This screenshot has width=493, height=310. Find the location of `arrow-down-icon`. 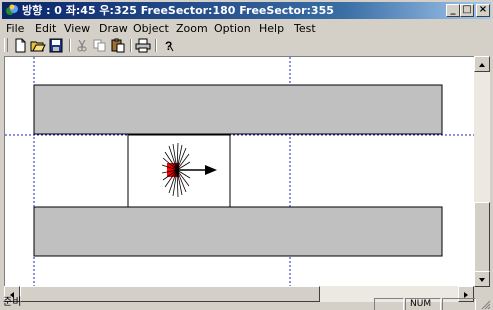

arrow-down-icon is located at coordinates (482, 280).